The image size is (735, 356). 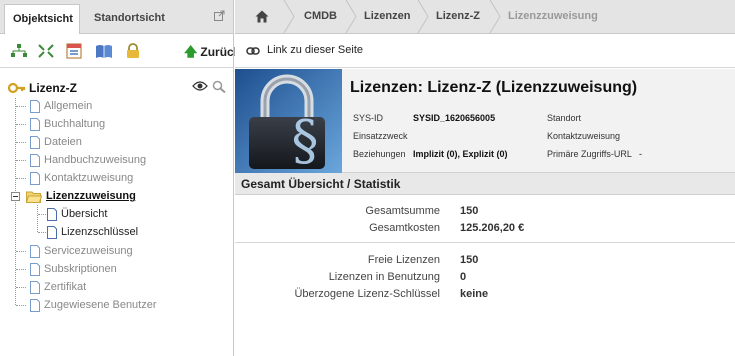 What do you see at coordinates (253, 51) in the screenshot?
I see `chain-link-icon` at bounding box center [253, 51].